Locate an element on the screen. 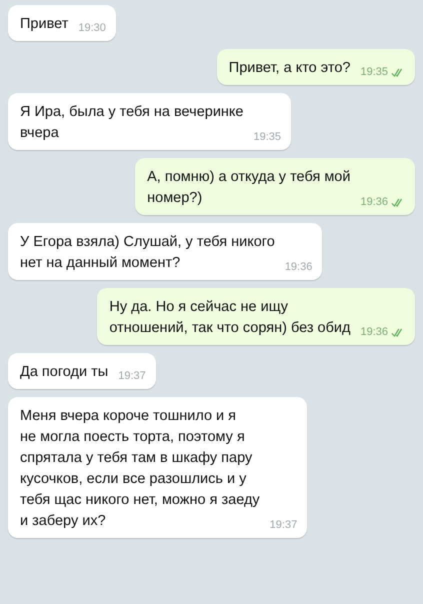 The height and width of the screenshot is (604, 423). message-text: Да погоди ты is located at coordinates (64, 372).